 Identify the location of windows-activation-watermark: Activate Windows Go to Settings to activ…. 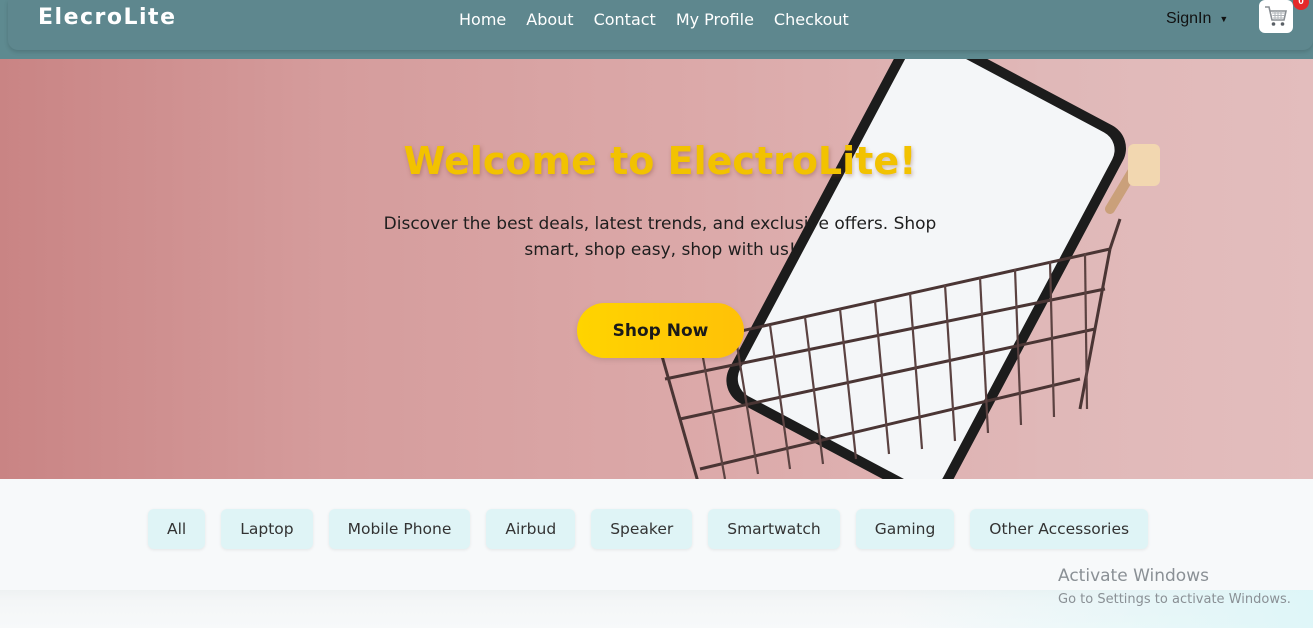
(1174, 586).